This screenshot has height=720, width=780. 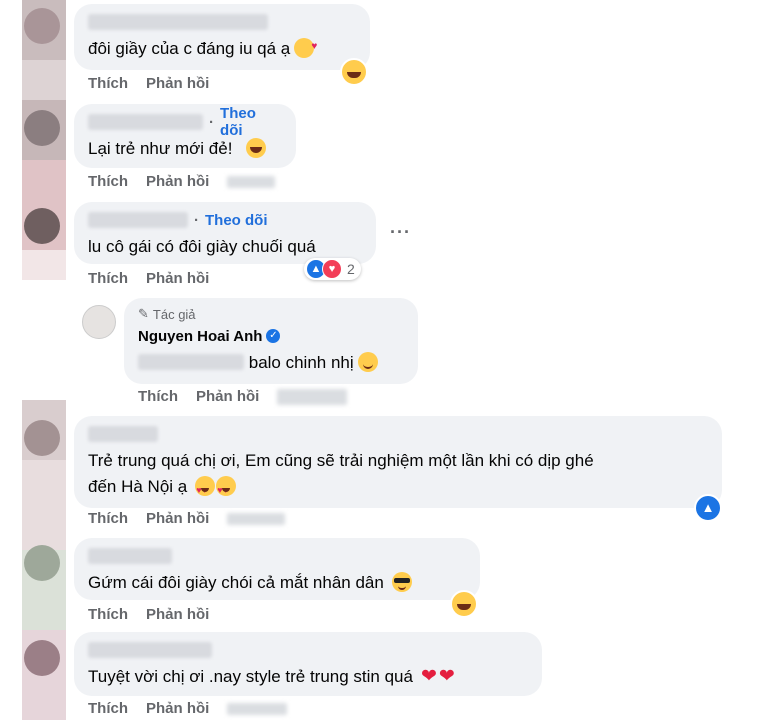 I want to click on comment-bubble: Gứm cái đôi giày chói cả mắt nhân dân, so click(x=277, y=569).